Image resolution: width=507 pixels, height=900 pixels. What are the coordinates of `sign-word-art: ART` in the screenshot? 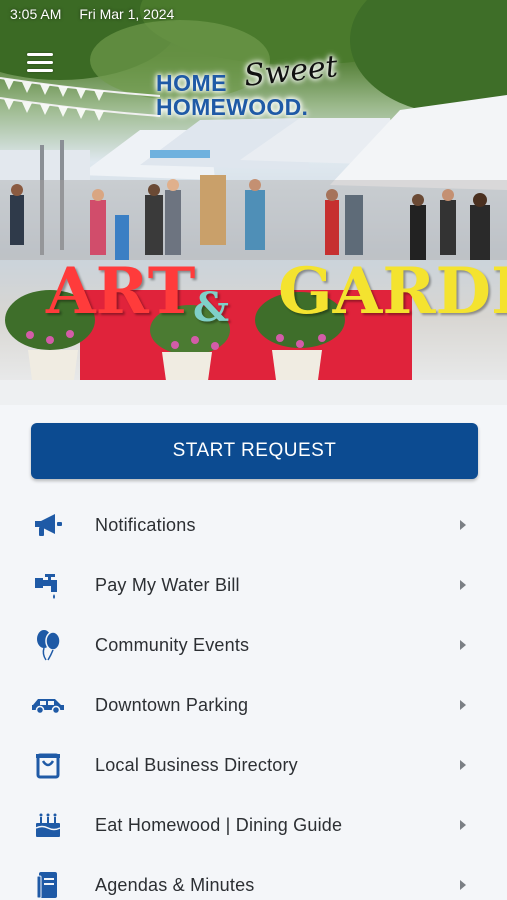 It's located at (121, 291).